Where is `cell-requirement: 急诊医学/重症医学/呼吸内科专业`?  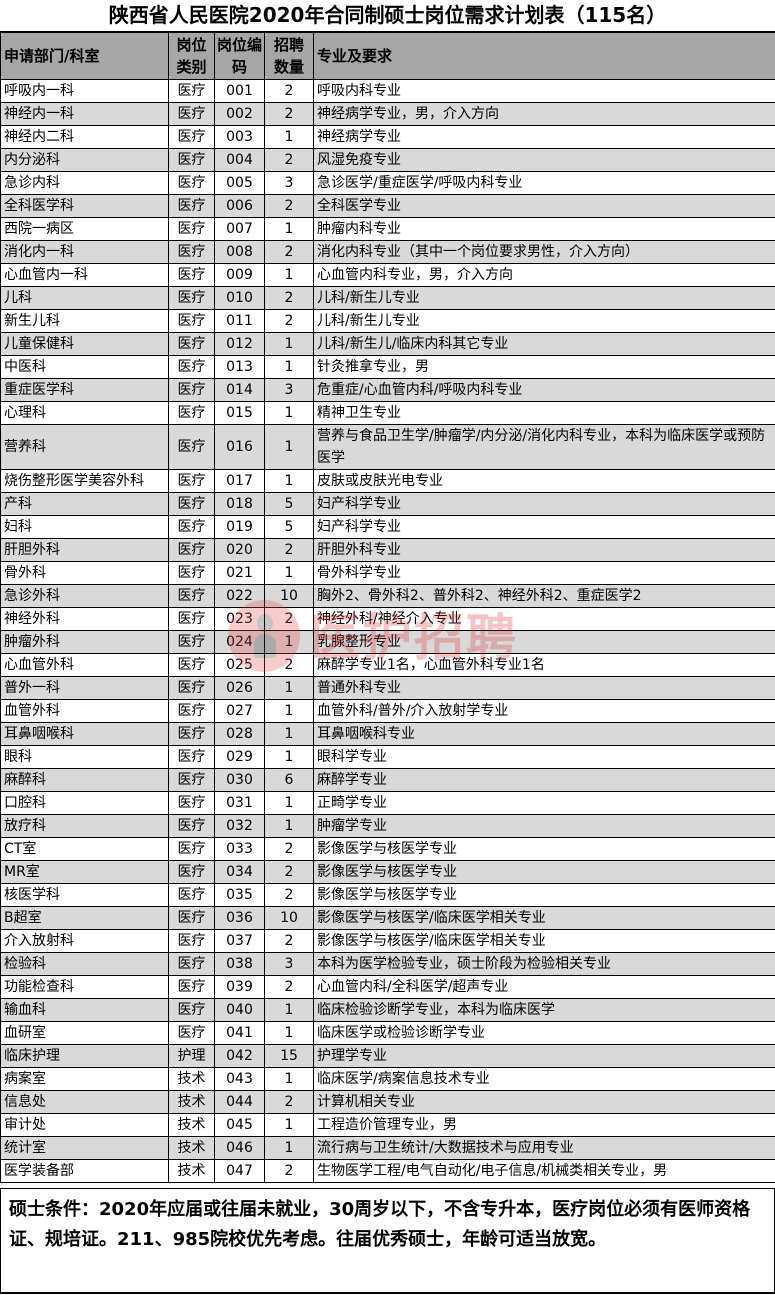
cell-requirement: 急诊医学/重症医学/呼吸内科专业 is located at coordinates (544, 183).